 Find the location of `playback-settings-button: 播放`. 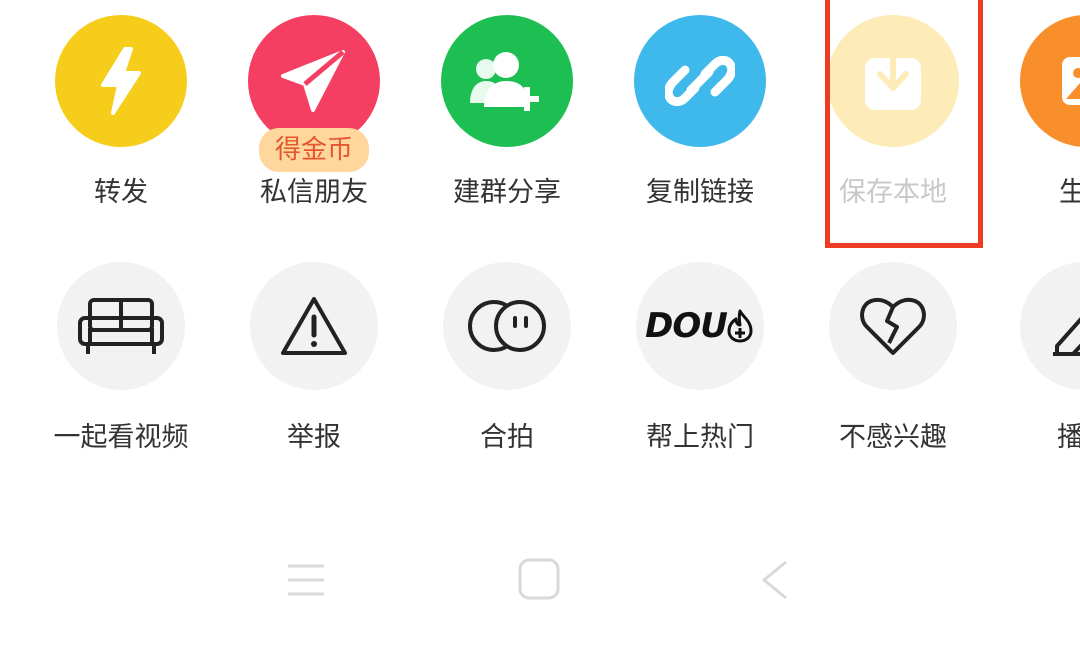

playback-settings-button: 播放 is located at coordinates (1039, 357).